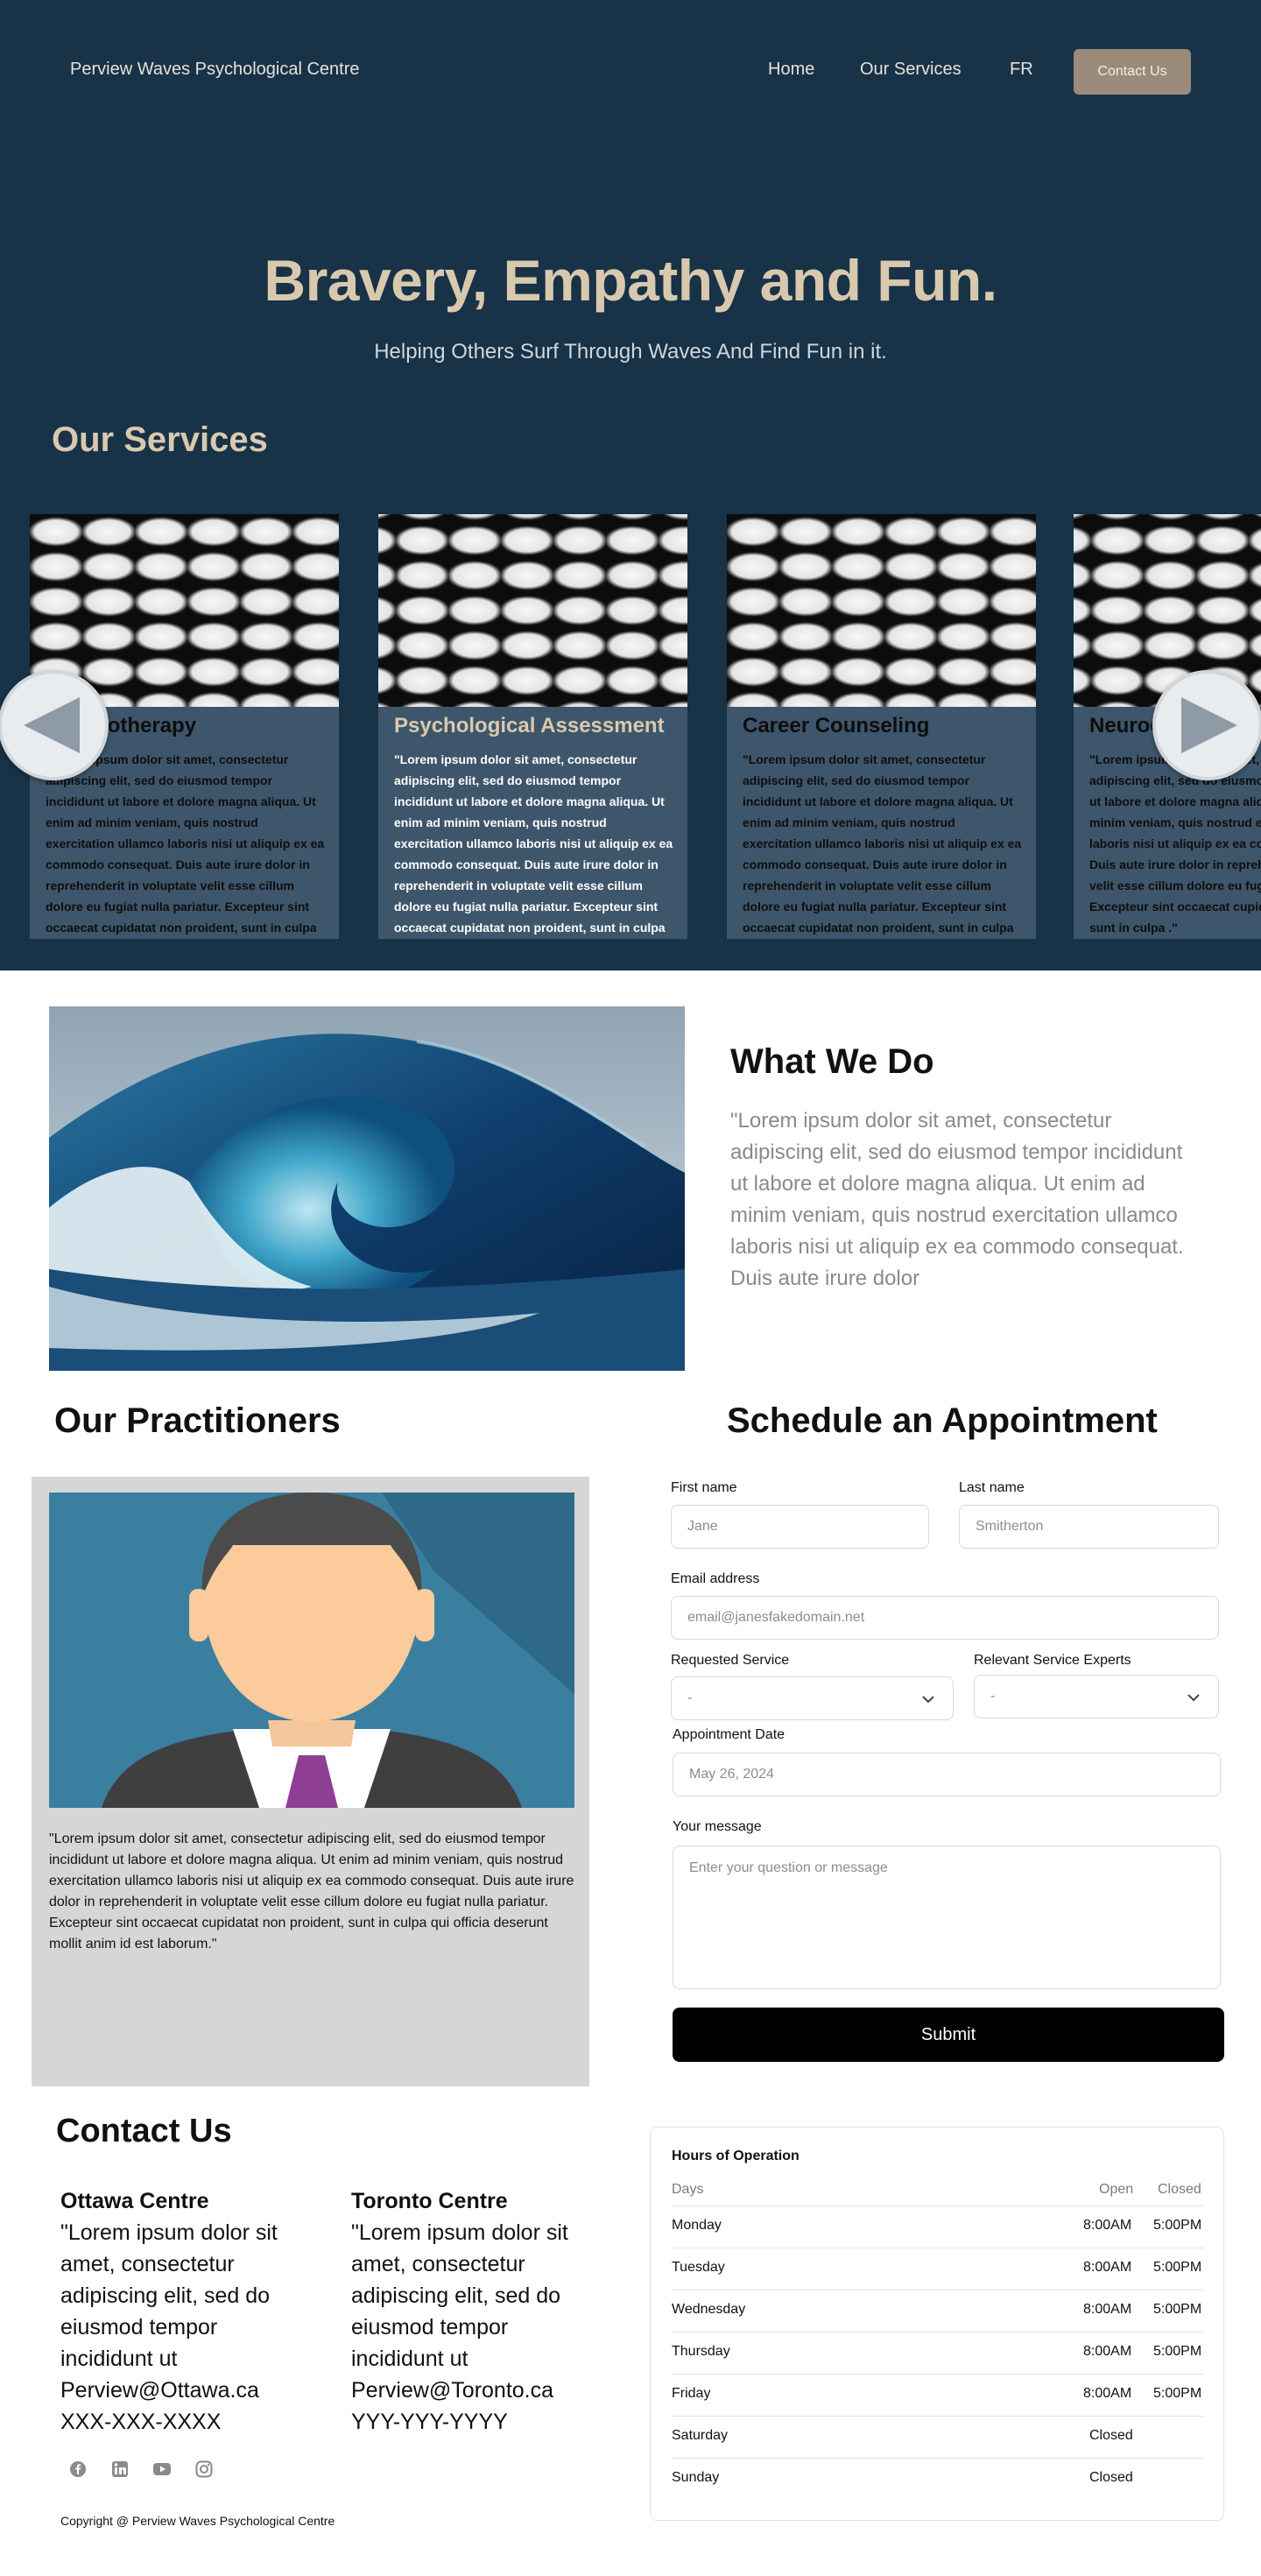 The image size is (1261, 2576). I want to click on requested-service-label: Requested Service, so click(730, 1660).